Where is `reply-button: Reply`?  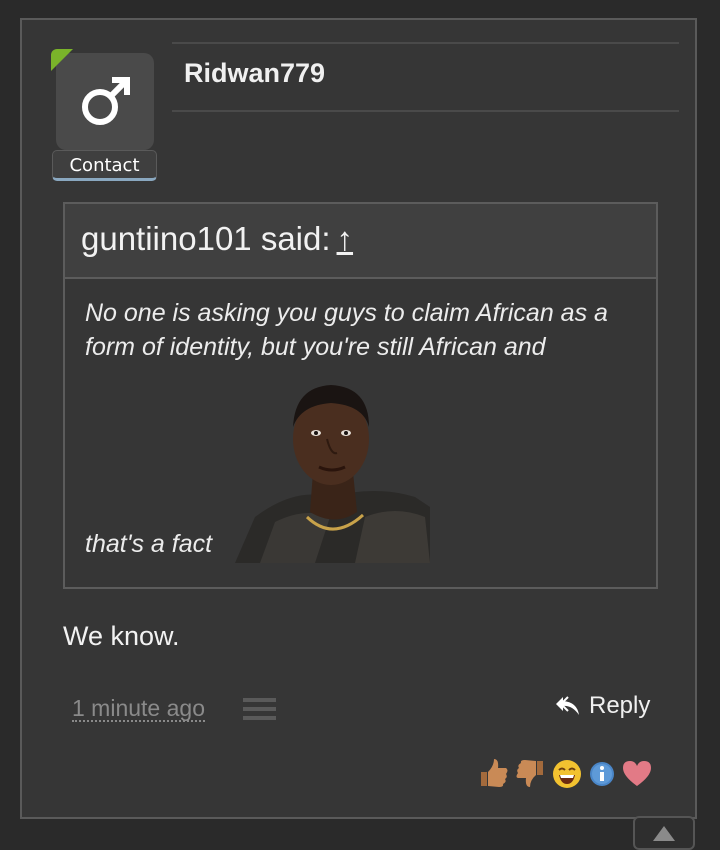 reply-button: Reply is located at coordinates (602, 706).